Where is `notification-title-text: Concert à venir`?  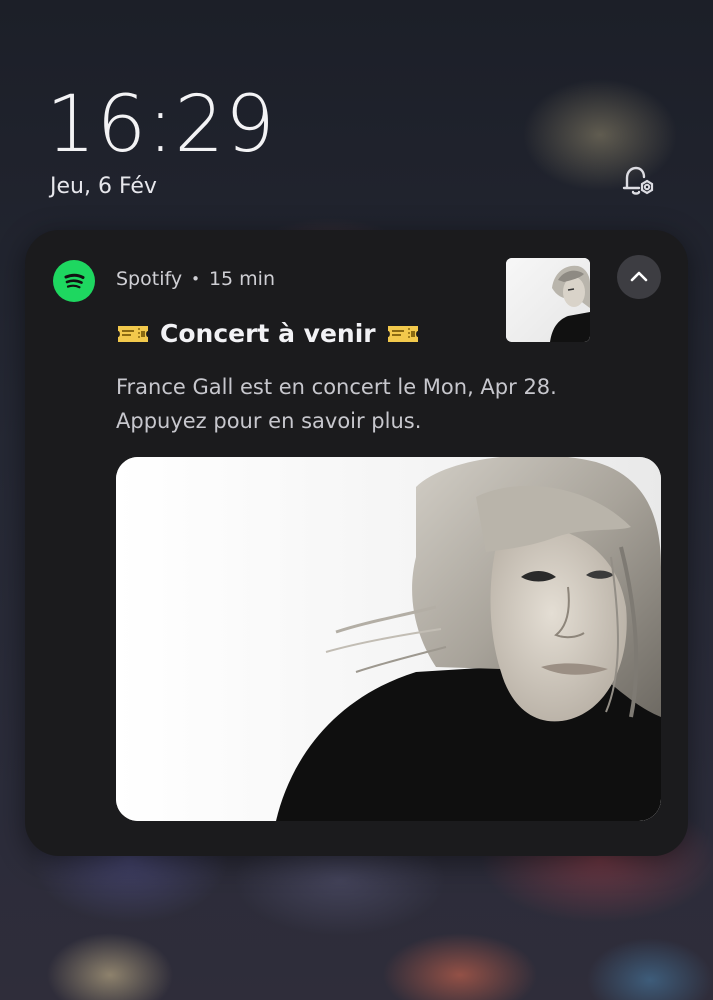 notification-title-text: Concert à venir is located at coordinates (268, 333).